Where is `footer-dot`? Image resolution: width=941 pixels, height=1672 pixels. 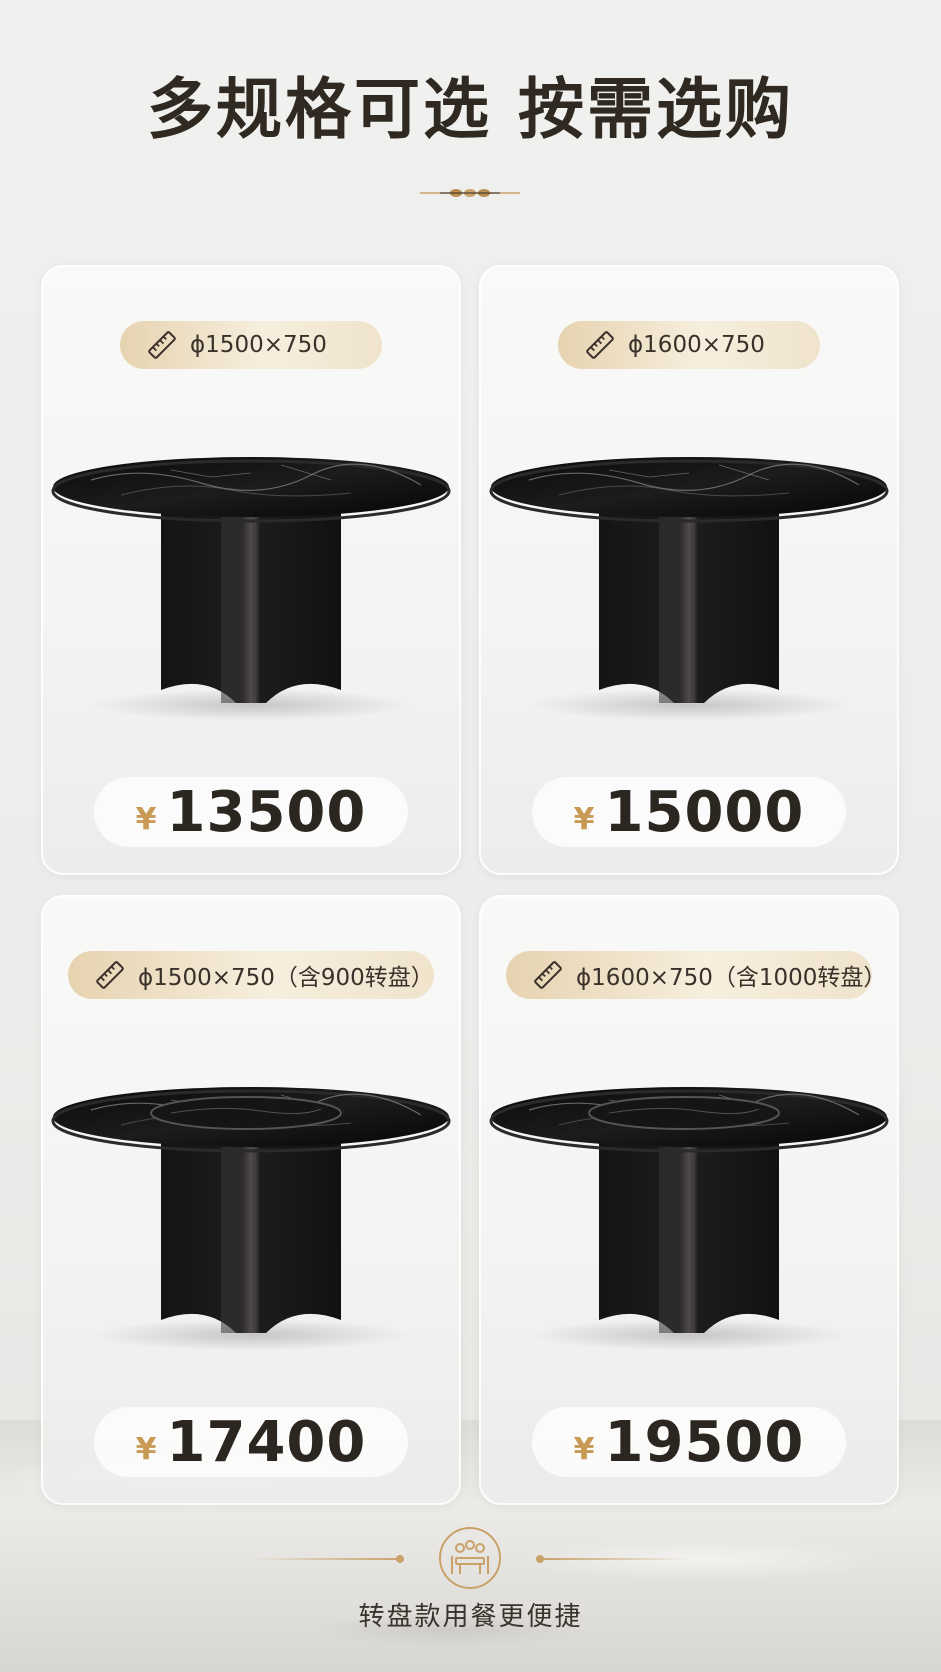
footer-dot is located at coordinates (400, 1559).